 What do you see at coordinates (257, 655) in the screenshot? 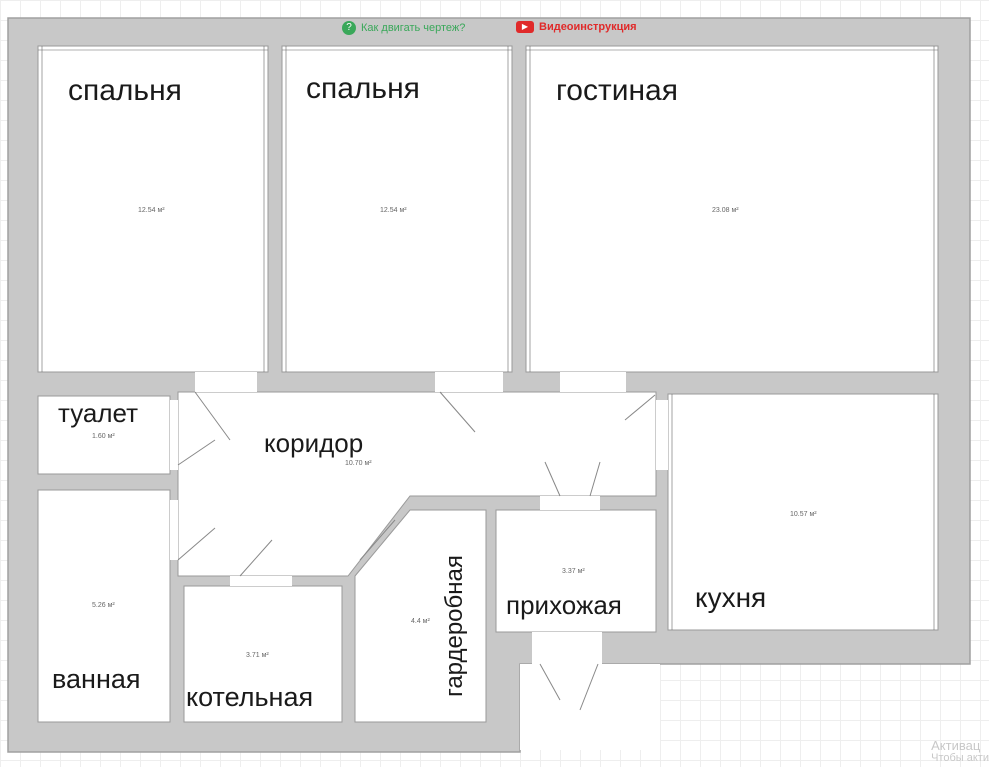
I see `area-boiler: 3.71 м²` at bounding box center [257, 655].